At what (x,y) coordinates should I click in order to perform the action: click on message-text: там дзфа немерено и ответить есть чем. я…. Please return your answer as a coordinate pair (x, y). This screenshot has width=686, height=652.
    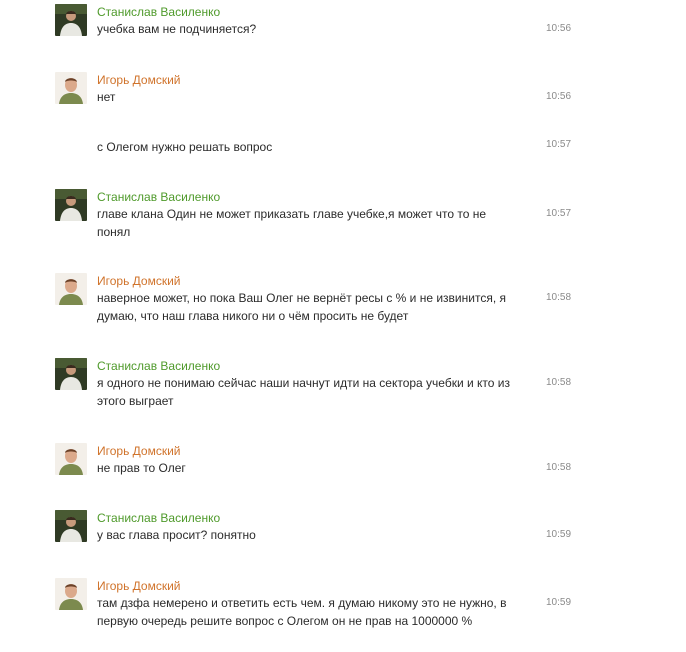
    Looking at the image, I should click on (302, 612).